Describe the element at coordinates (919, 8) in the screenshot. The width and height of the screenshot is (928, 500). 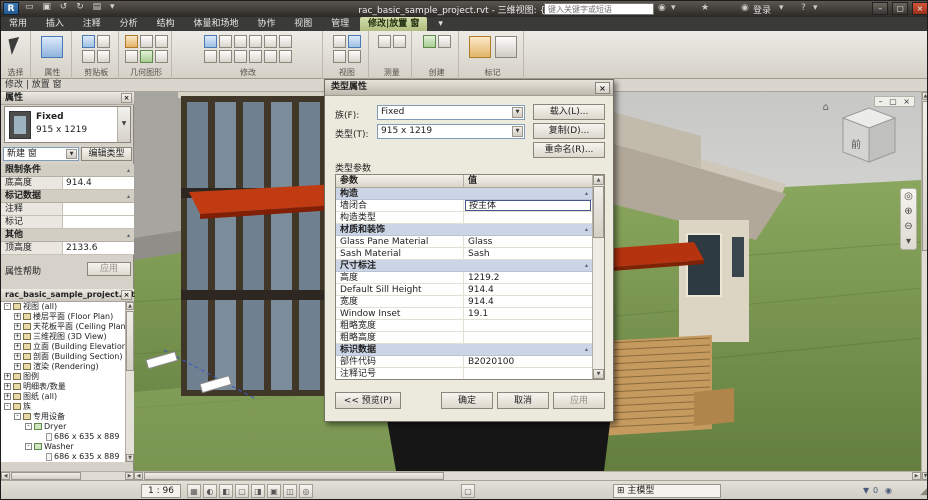
I see `close-button: ×` at that location.